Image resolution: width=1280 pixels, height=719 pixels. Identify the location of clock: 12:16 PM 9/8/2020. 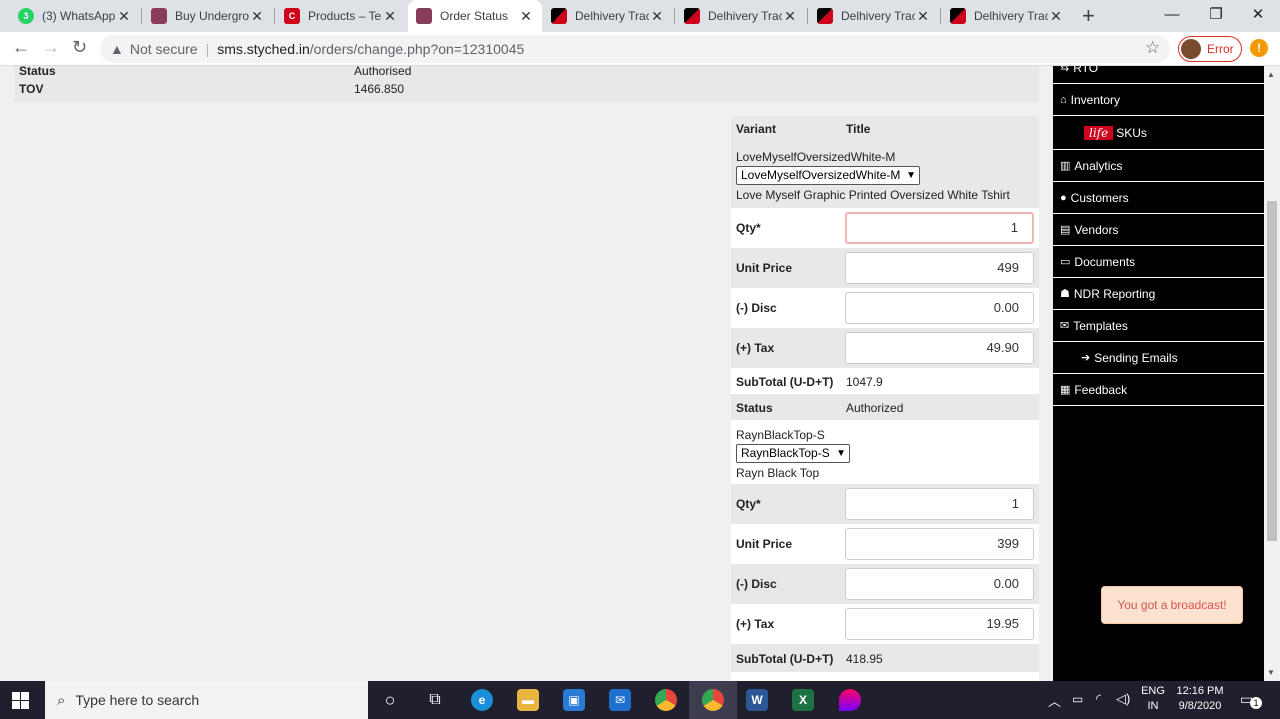
(1200, 698).